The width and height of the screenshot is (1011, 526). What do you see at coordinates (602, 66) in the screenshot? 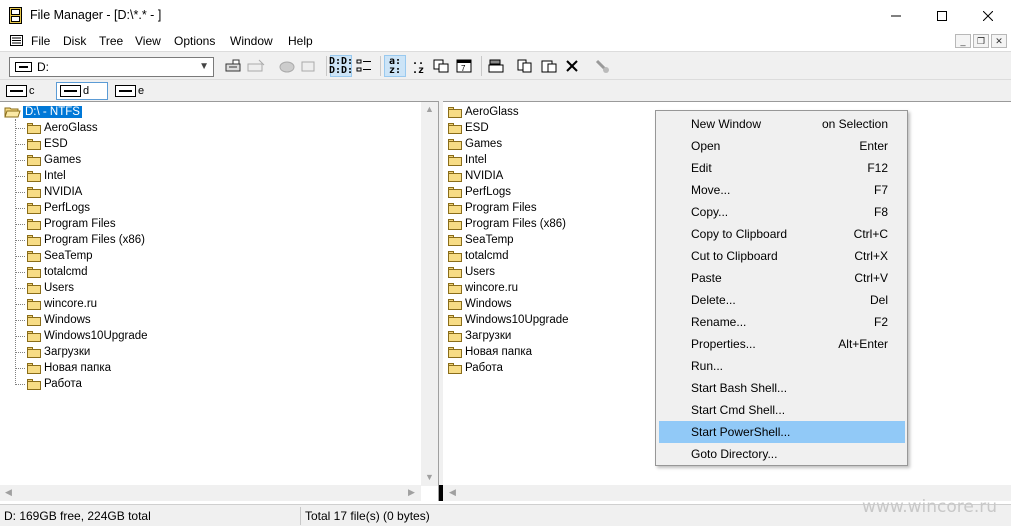
I see `properties-button` at bounding box center [602, 66].